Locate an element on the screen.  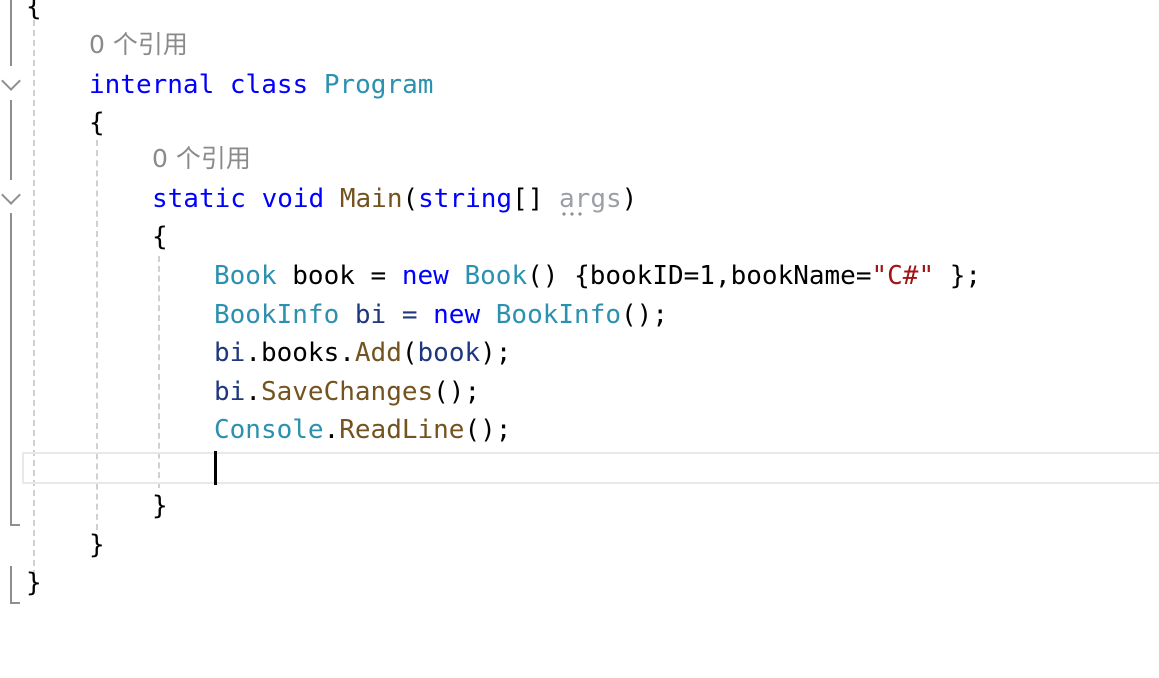
code-line: bi.SaveChanges(); is located at coordinates (240, 392).